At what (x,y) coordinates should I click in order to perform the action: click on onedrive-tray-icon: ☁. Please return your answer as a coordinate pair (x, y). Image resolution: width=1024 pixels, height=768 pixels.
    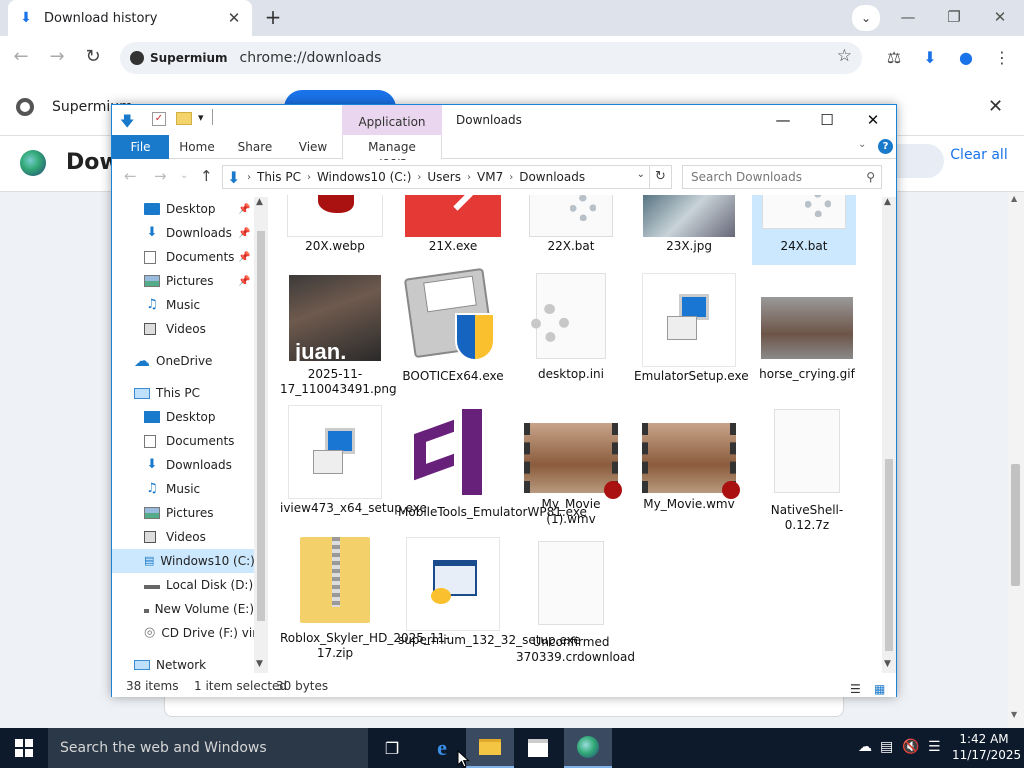
    Looking at the image, I should click on (865, 747).